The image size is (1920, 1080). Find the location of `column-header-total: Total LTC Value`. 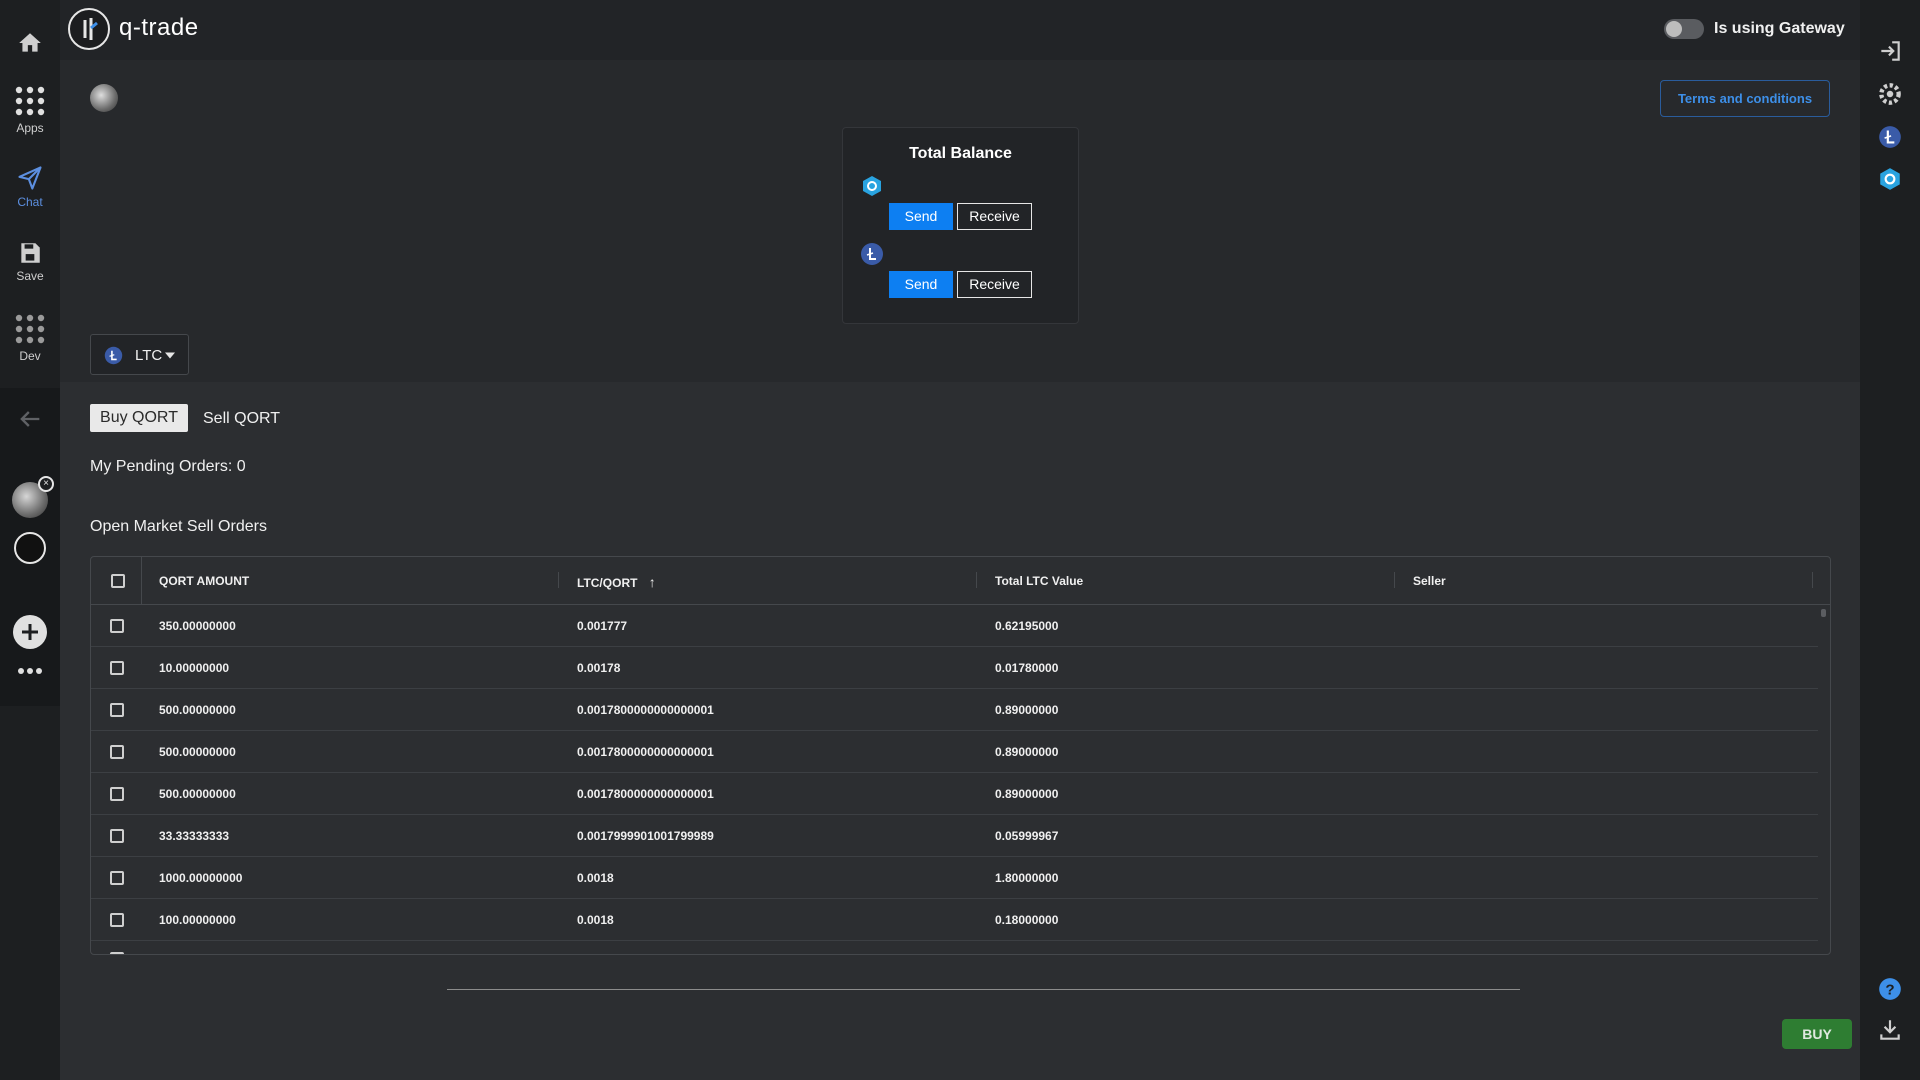

column-header-total: Total LTC Value is located at coordinates (1039, 581).